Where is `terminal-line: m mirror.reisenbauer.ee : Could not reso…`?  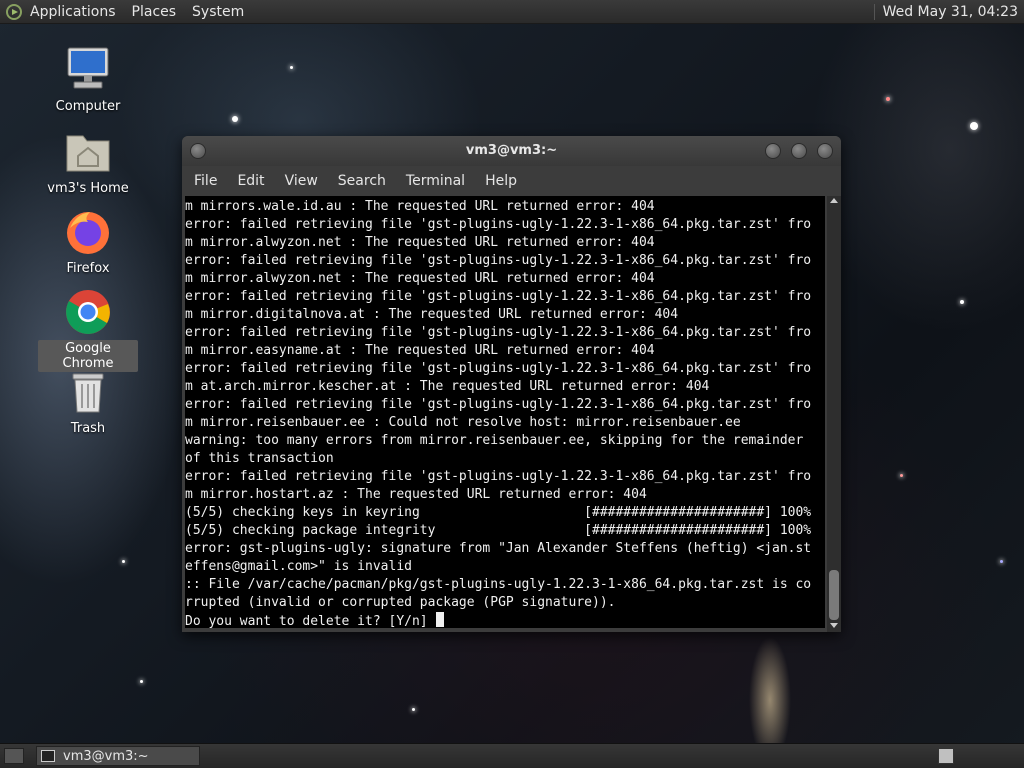 terminal-line: m mirror.reisenbauer.ee : Could not reso… is located at coordinates (463, 422).